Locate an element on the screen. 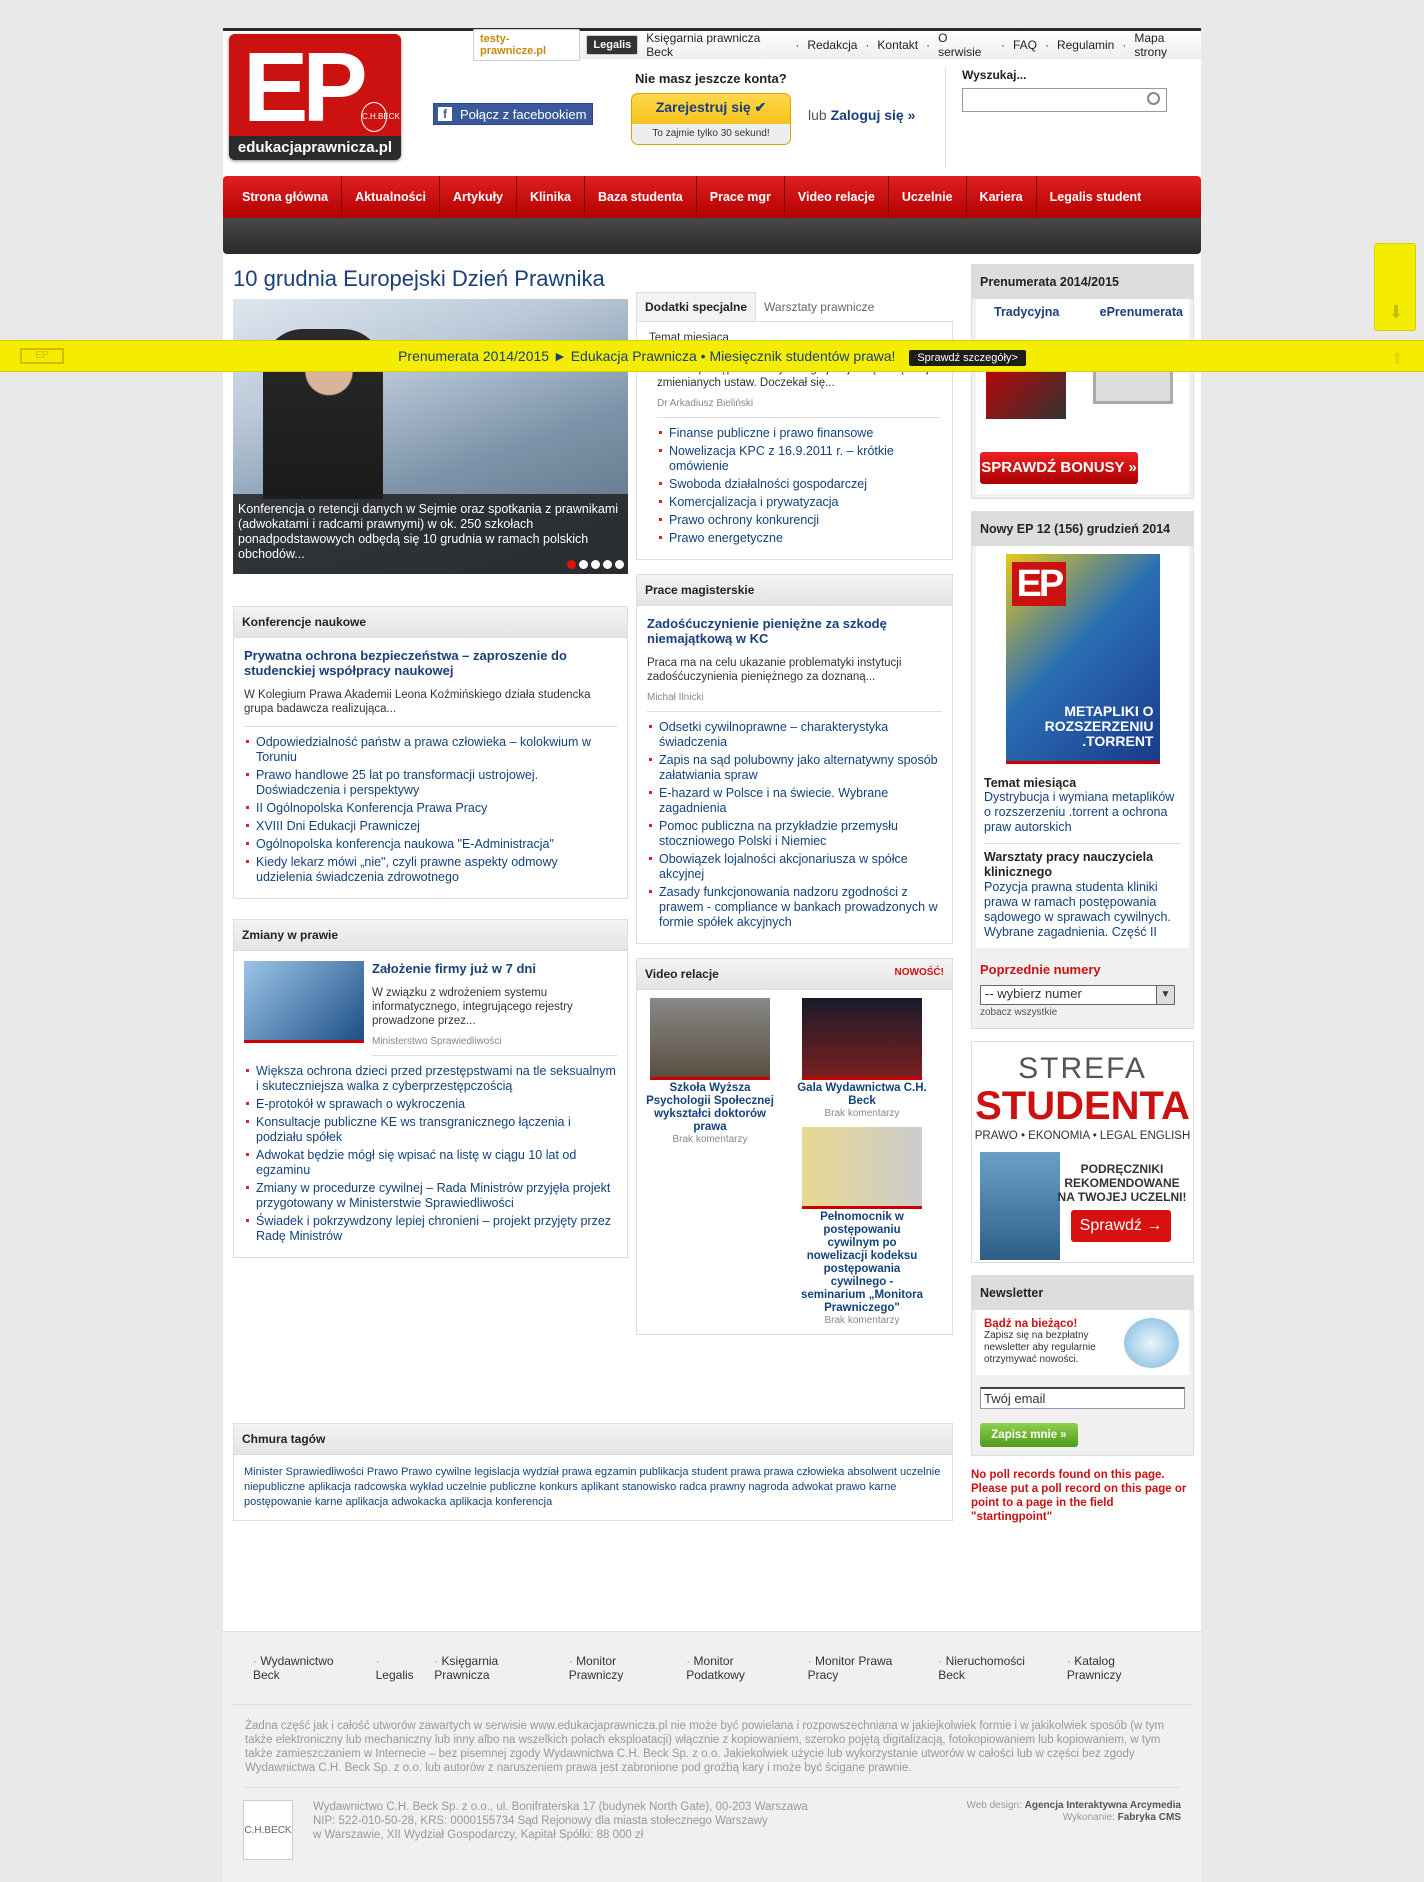 This screenshot has height=1882, width=1424. bonus-button: SPRAWDŹ BONUSY » is located at coordinates (1059, 468).